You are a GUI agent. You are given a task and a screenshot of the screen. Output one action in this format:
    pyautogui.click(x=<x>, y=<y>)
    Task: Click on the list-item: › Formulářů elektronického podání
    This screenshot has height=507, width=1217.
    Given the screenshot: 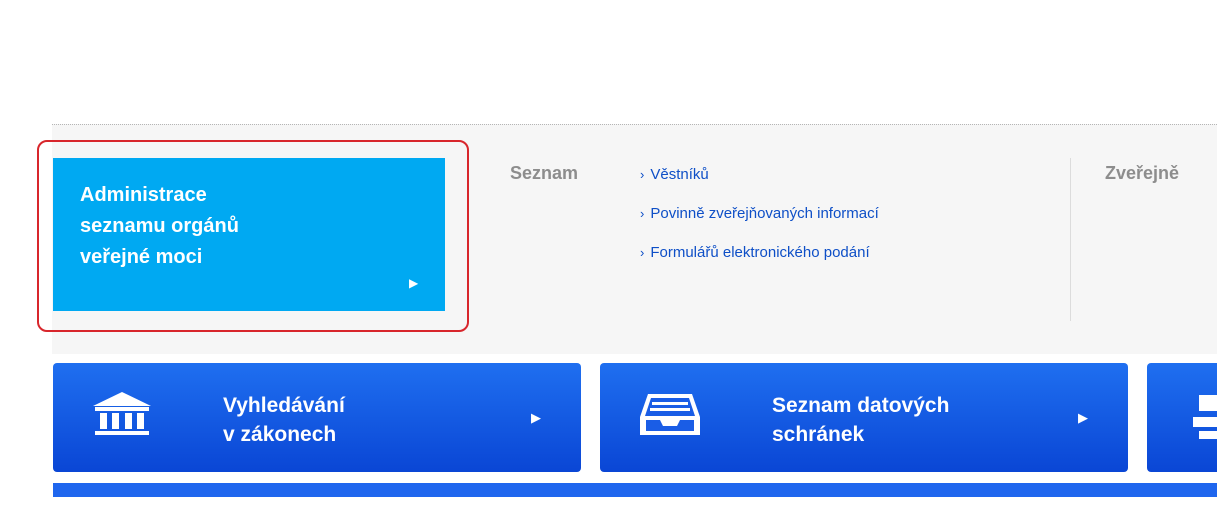 What is the action you would take?
    pyautogui.click(x=759, y=263)
    